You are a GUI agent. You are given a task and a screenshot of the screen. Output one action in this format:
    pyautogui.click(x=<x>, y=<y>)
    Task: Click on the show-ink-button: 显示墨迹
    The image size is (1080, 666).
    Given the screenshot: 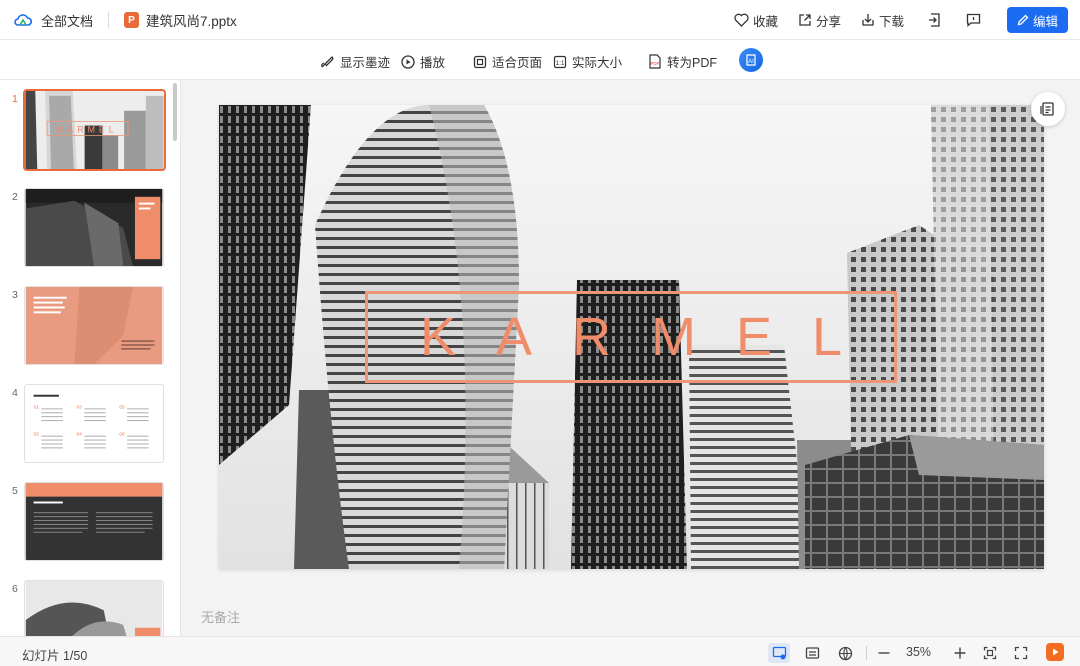 What is the action you would take?
    pyautogui.click(x=355, y=61)
    